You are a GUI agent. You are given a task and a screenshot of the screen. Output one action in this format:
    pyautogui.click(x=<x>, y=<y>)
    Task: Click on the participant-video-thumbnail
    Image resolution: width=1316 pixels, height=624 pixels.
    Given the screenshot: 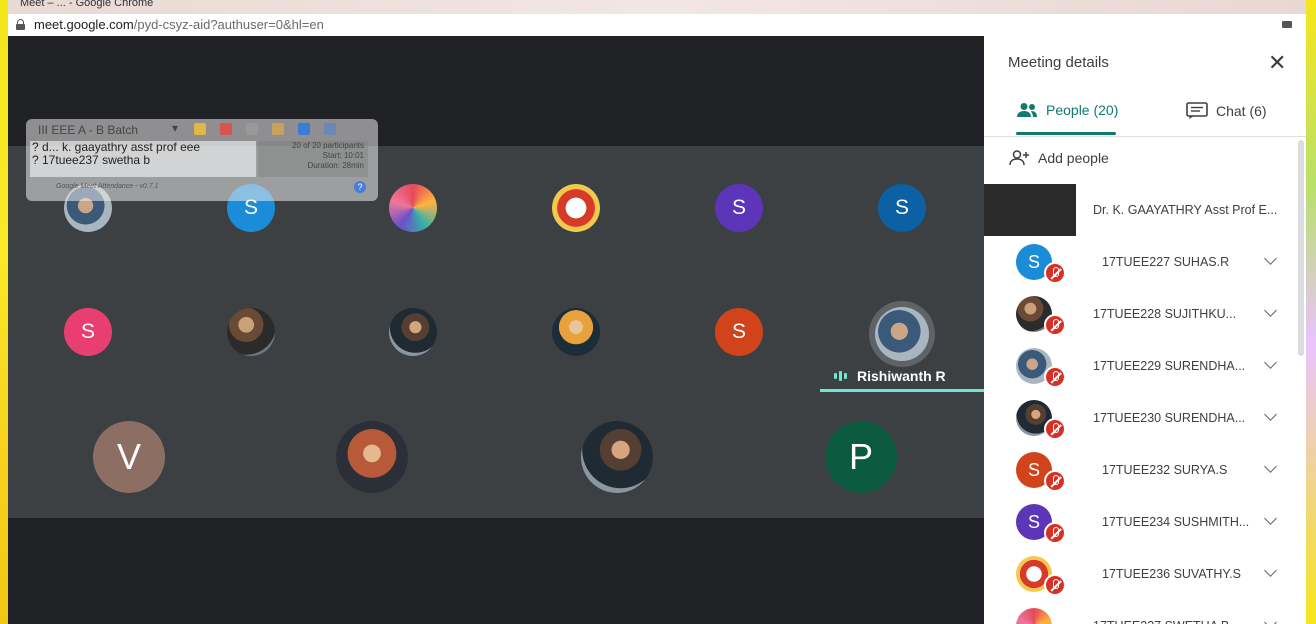 What is the action you would take?
    pyautogui.click(x=1030, y=210)
    